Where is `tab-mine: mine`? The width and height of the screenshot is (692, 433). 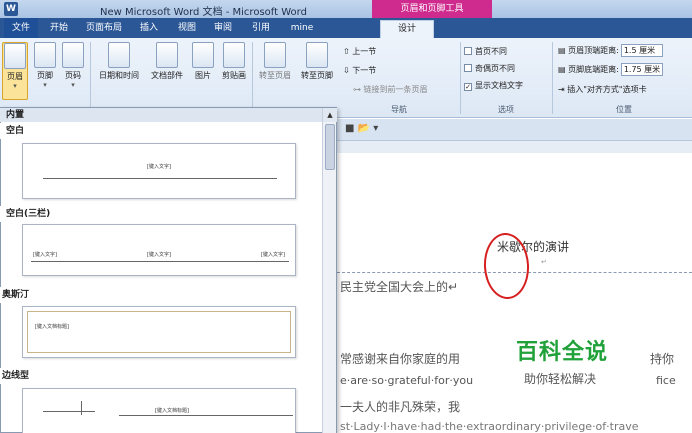 tab-mine: mine is located at coordinates (302, 28).